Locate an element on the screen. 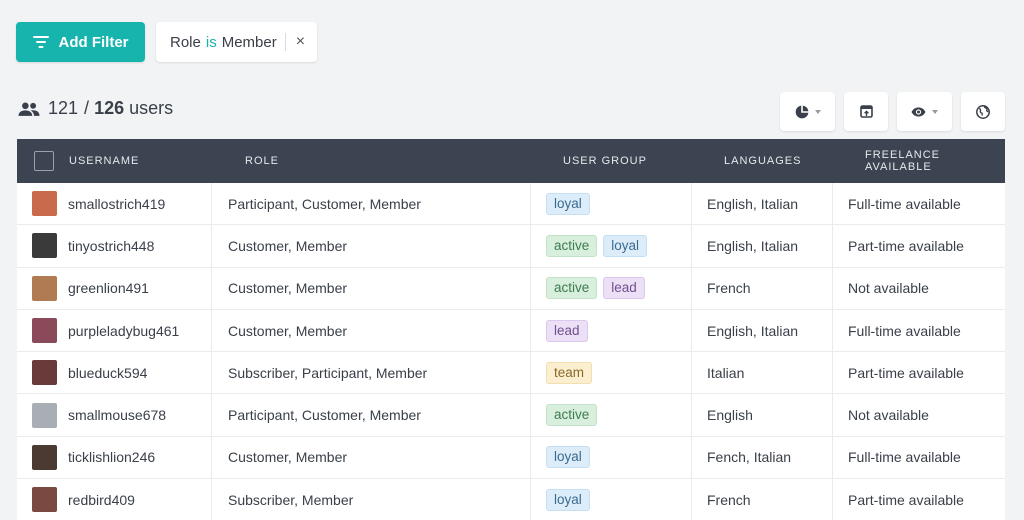 The width and height of the screenshot is (1024, 520). header-role: ROLE is located at coordinates (388, 161).